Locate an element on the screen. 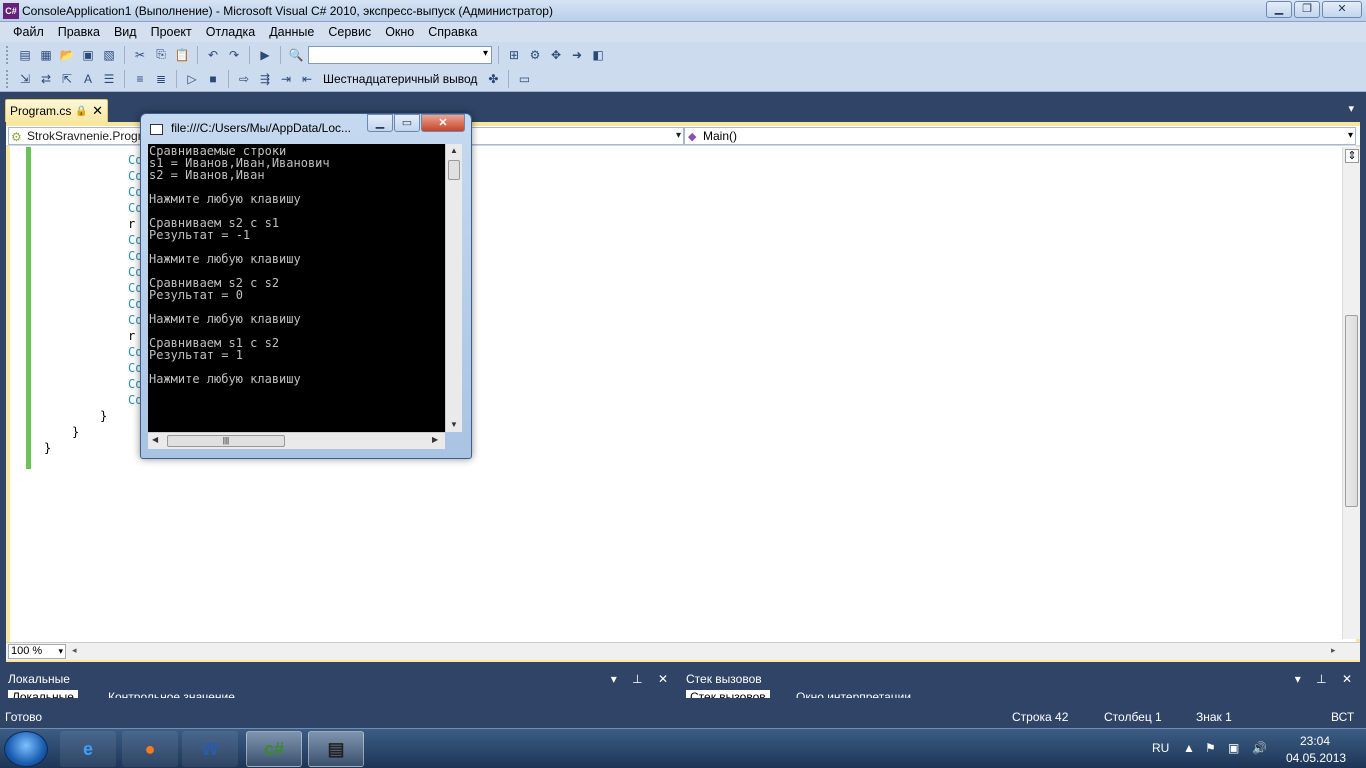 The width and height of the screenshot is (1366, 768). member-dropdown: ◆ Main() is located at coordinates (1020, 136).